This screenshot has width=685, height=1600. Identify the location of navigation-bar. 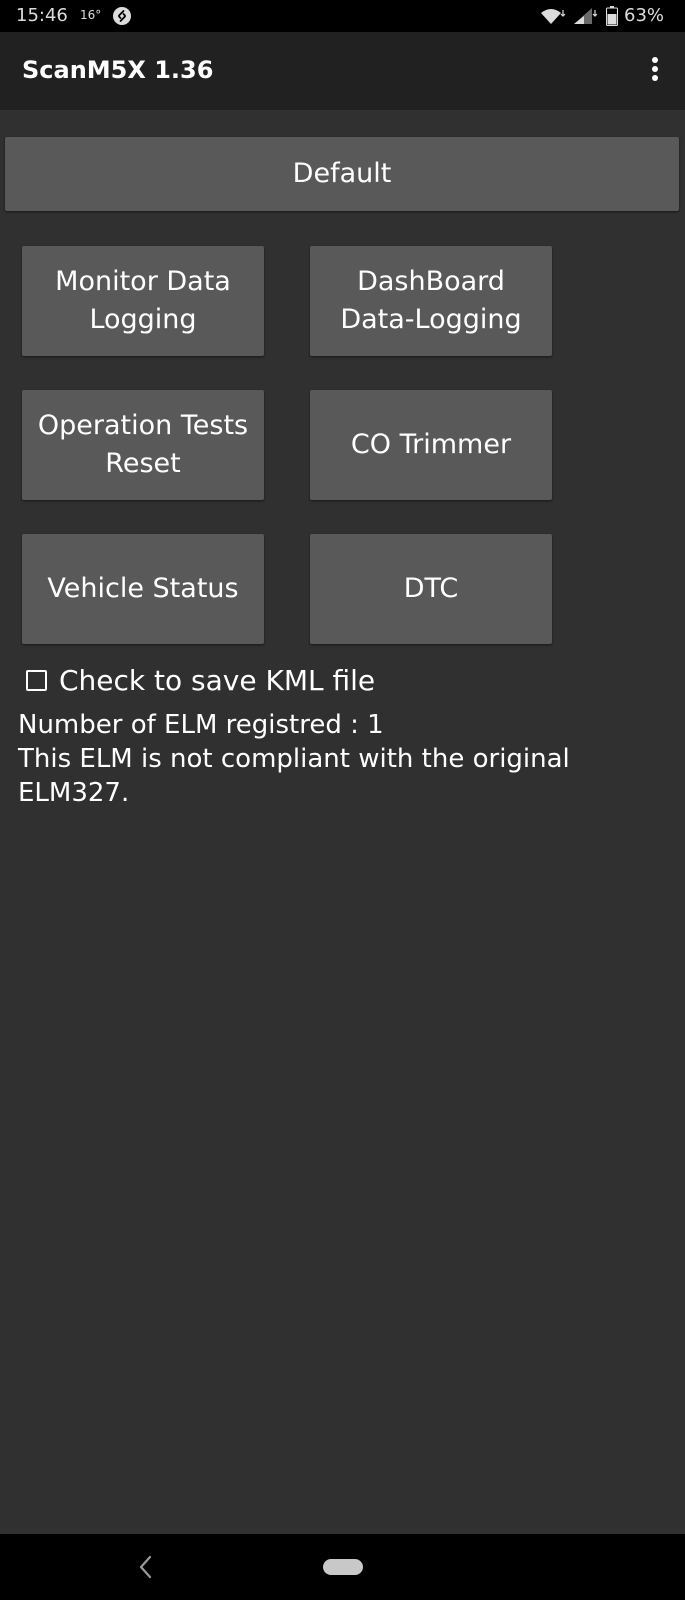
(342, 1567).